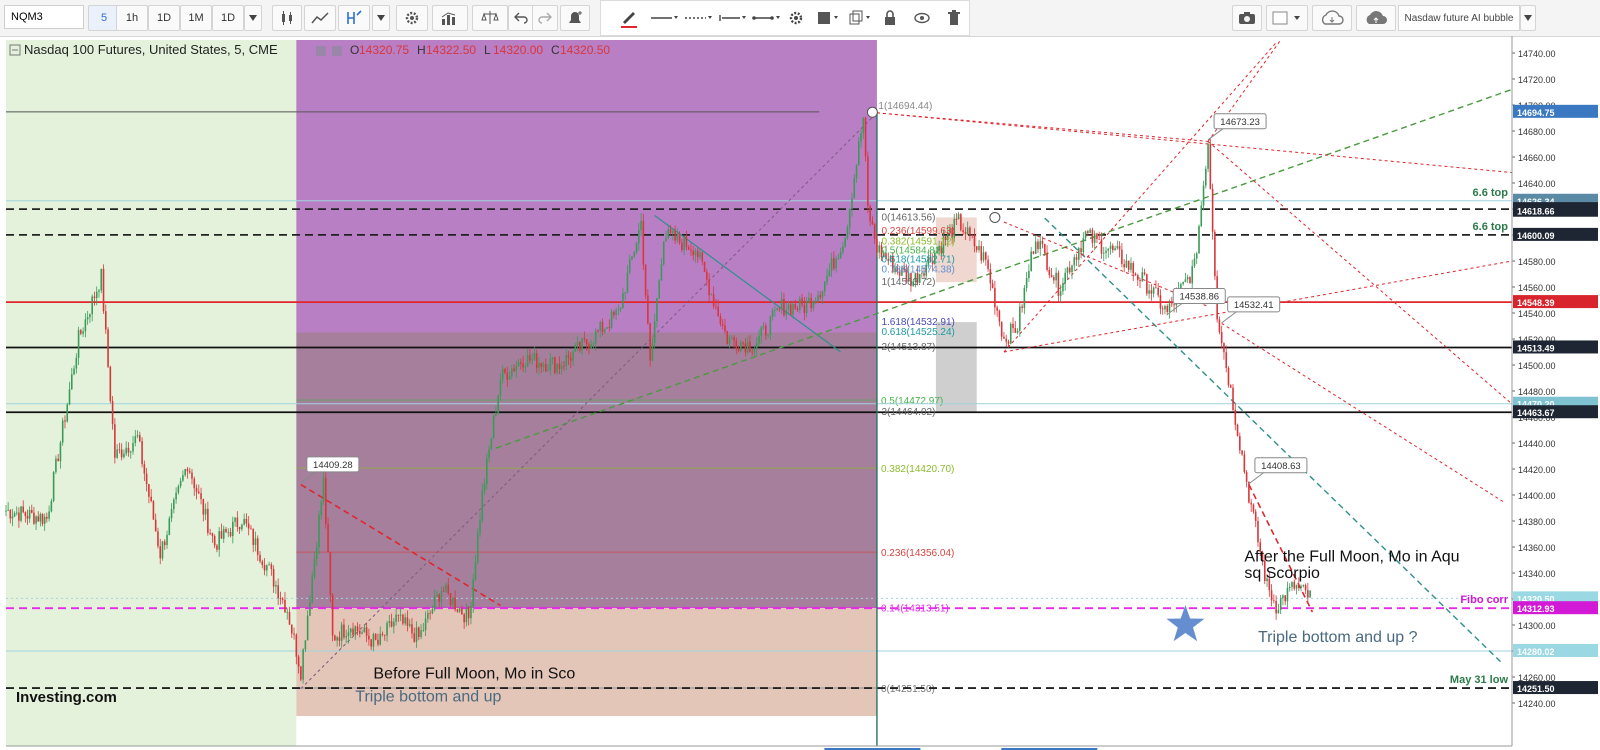  What do you see at coordinates (828, 18) in the screenshot?
I see `fill-button` at bounding box center [828, 18].